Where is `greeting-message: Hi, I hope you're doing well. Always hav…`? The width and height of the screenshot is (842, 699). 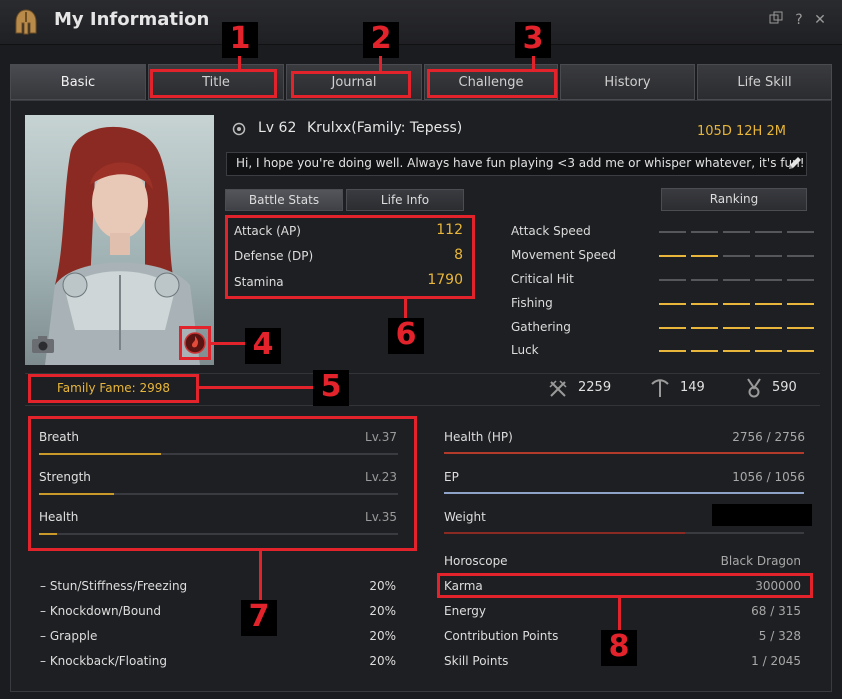 greeting-message: Hi, I hope you're doing well. Always hav… is located at coordinates (516, 164).